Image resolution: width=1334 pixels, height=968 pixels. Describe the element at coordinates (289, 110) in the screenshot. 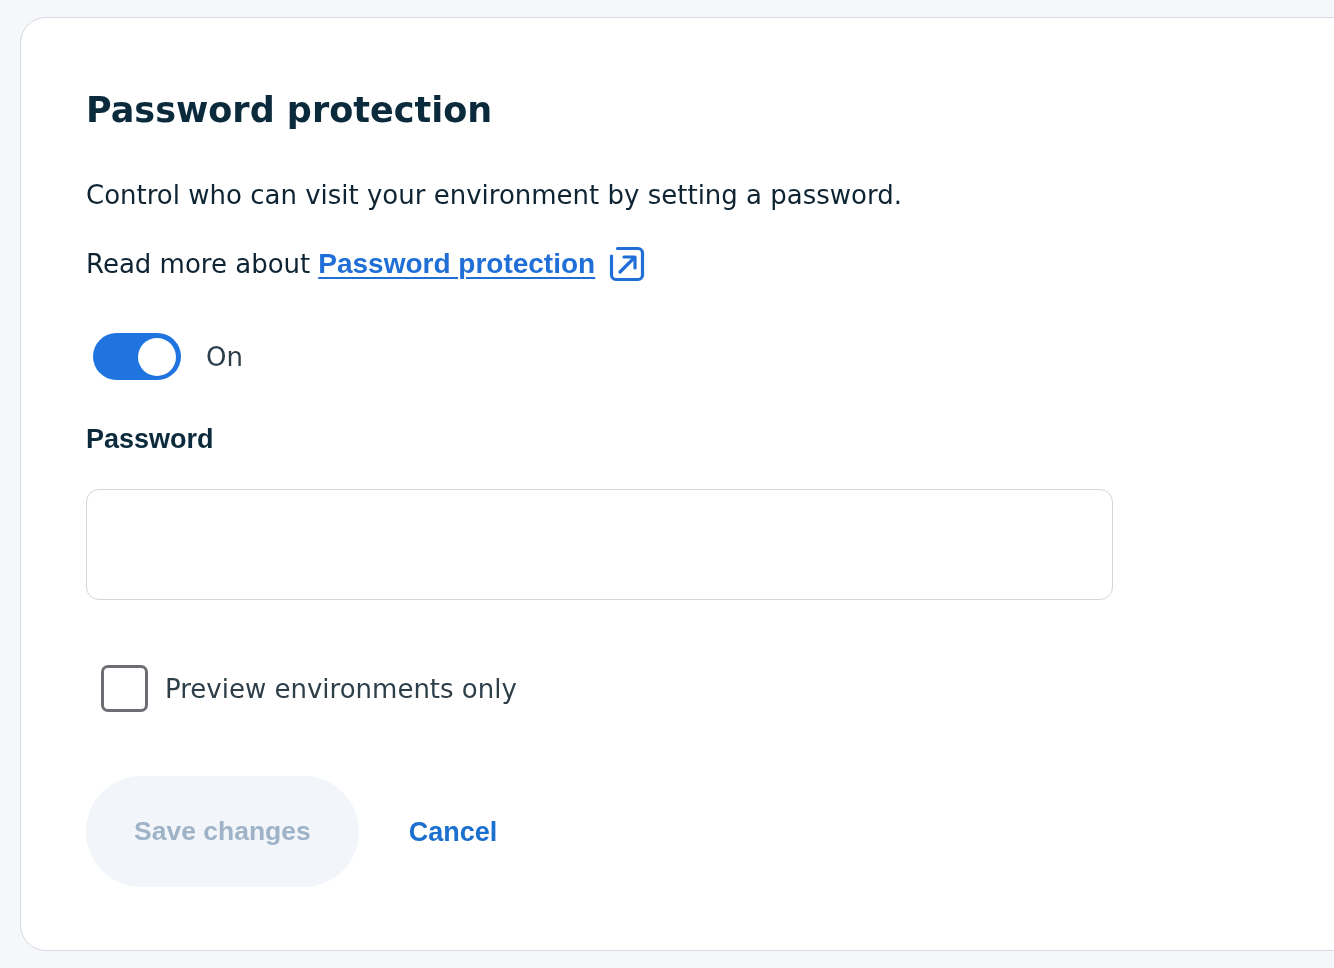

I see `section-title: Password protection` at that location.